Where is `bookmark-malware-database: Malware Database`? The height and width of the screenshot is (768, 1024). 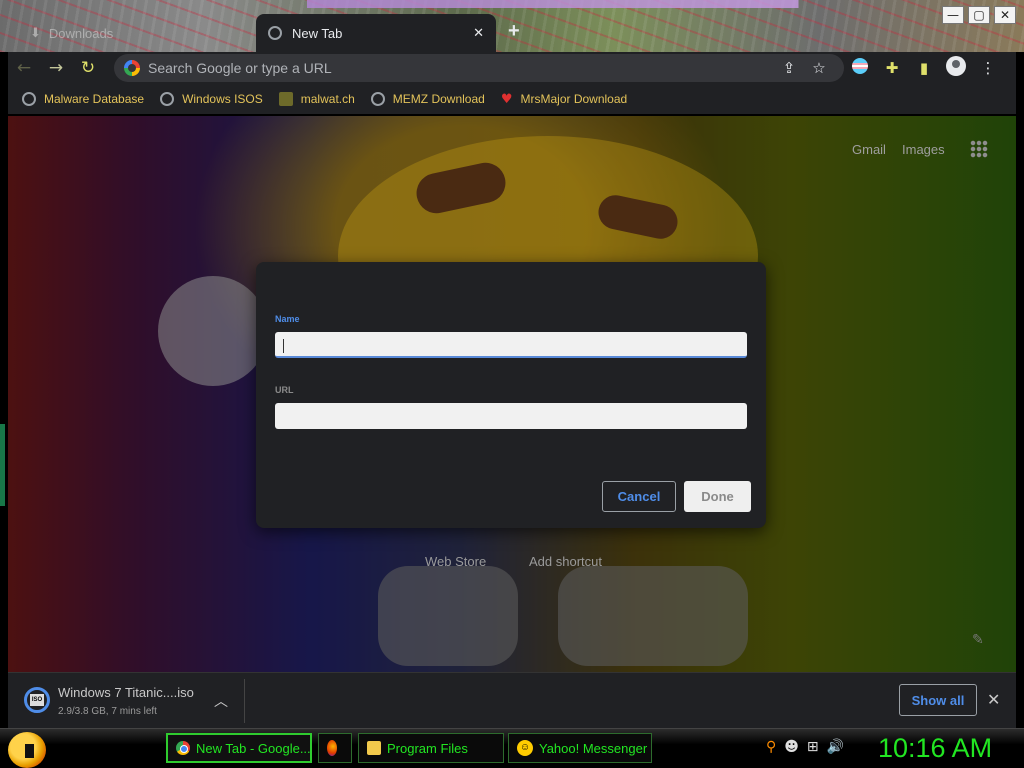 bookmark-malware-database: Malware Database is located at coordinates (83, 99).